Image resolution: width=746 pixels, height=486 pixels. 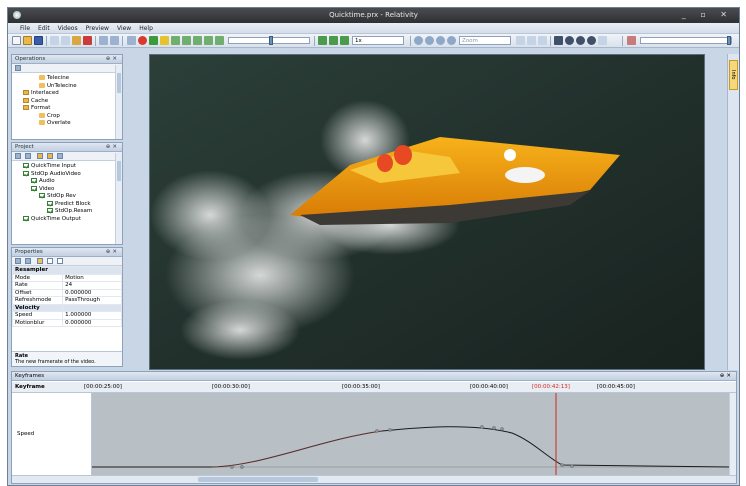 What do you see at coordinates (67, 174) in the screenshot?
I see `tree-item: StdOp AudioVideo` at bounding box center [67, 174].